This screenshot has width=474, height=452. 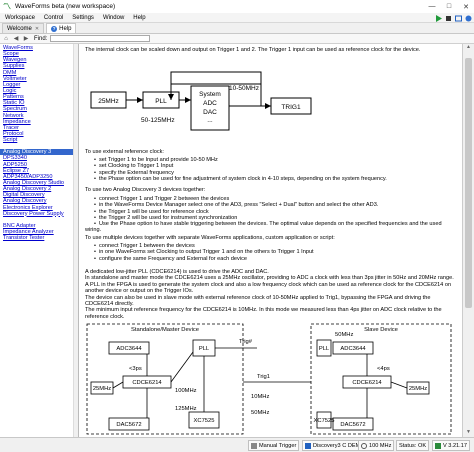 What do you see at coordinates (135, 369) in the screenshot?
I see `master-jitter: <3ps` at bounding box center [135, 369].